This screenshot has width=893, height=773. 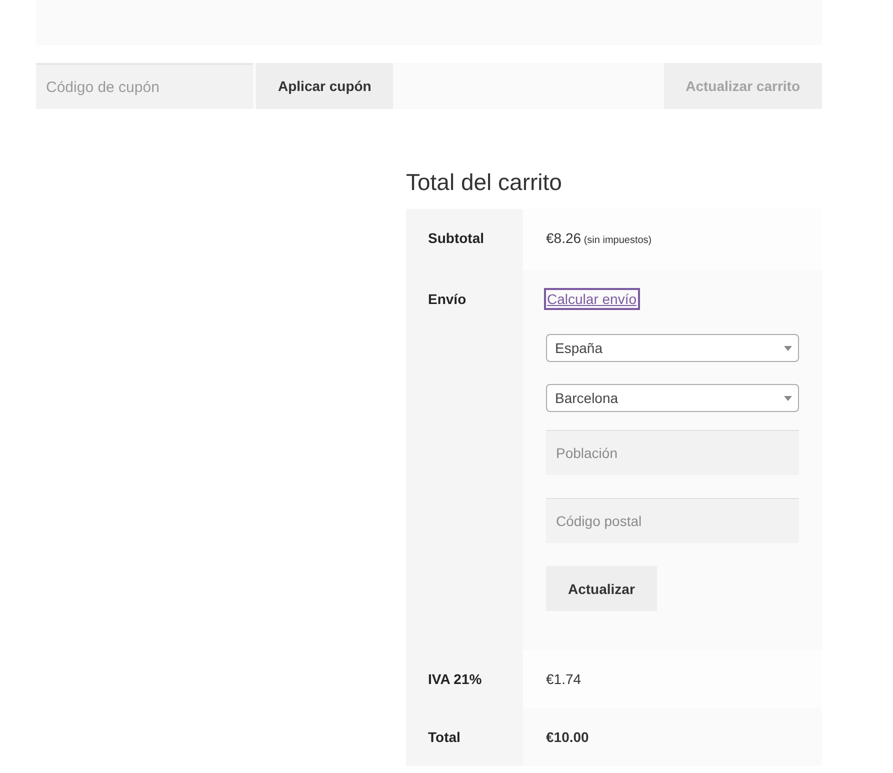 I want to click on amount-text: €8.26 (sin impuestos), so click(x=599, y=238).